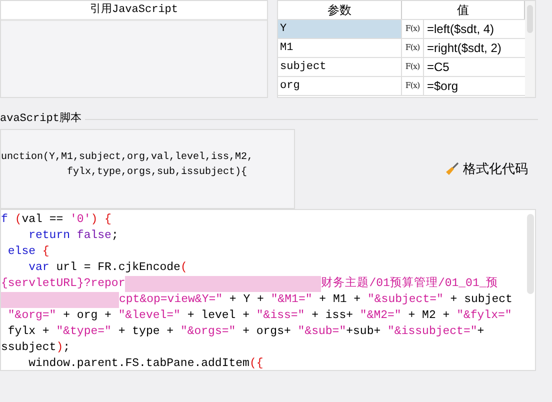 This screenshot has width=552, height=402. What do you see at coordinates (484, 316) in the screenshot?
I see `code-token: "&fylx="` at bounding box center [484, 316].